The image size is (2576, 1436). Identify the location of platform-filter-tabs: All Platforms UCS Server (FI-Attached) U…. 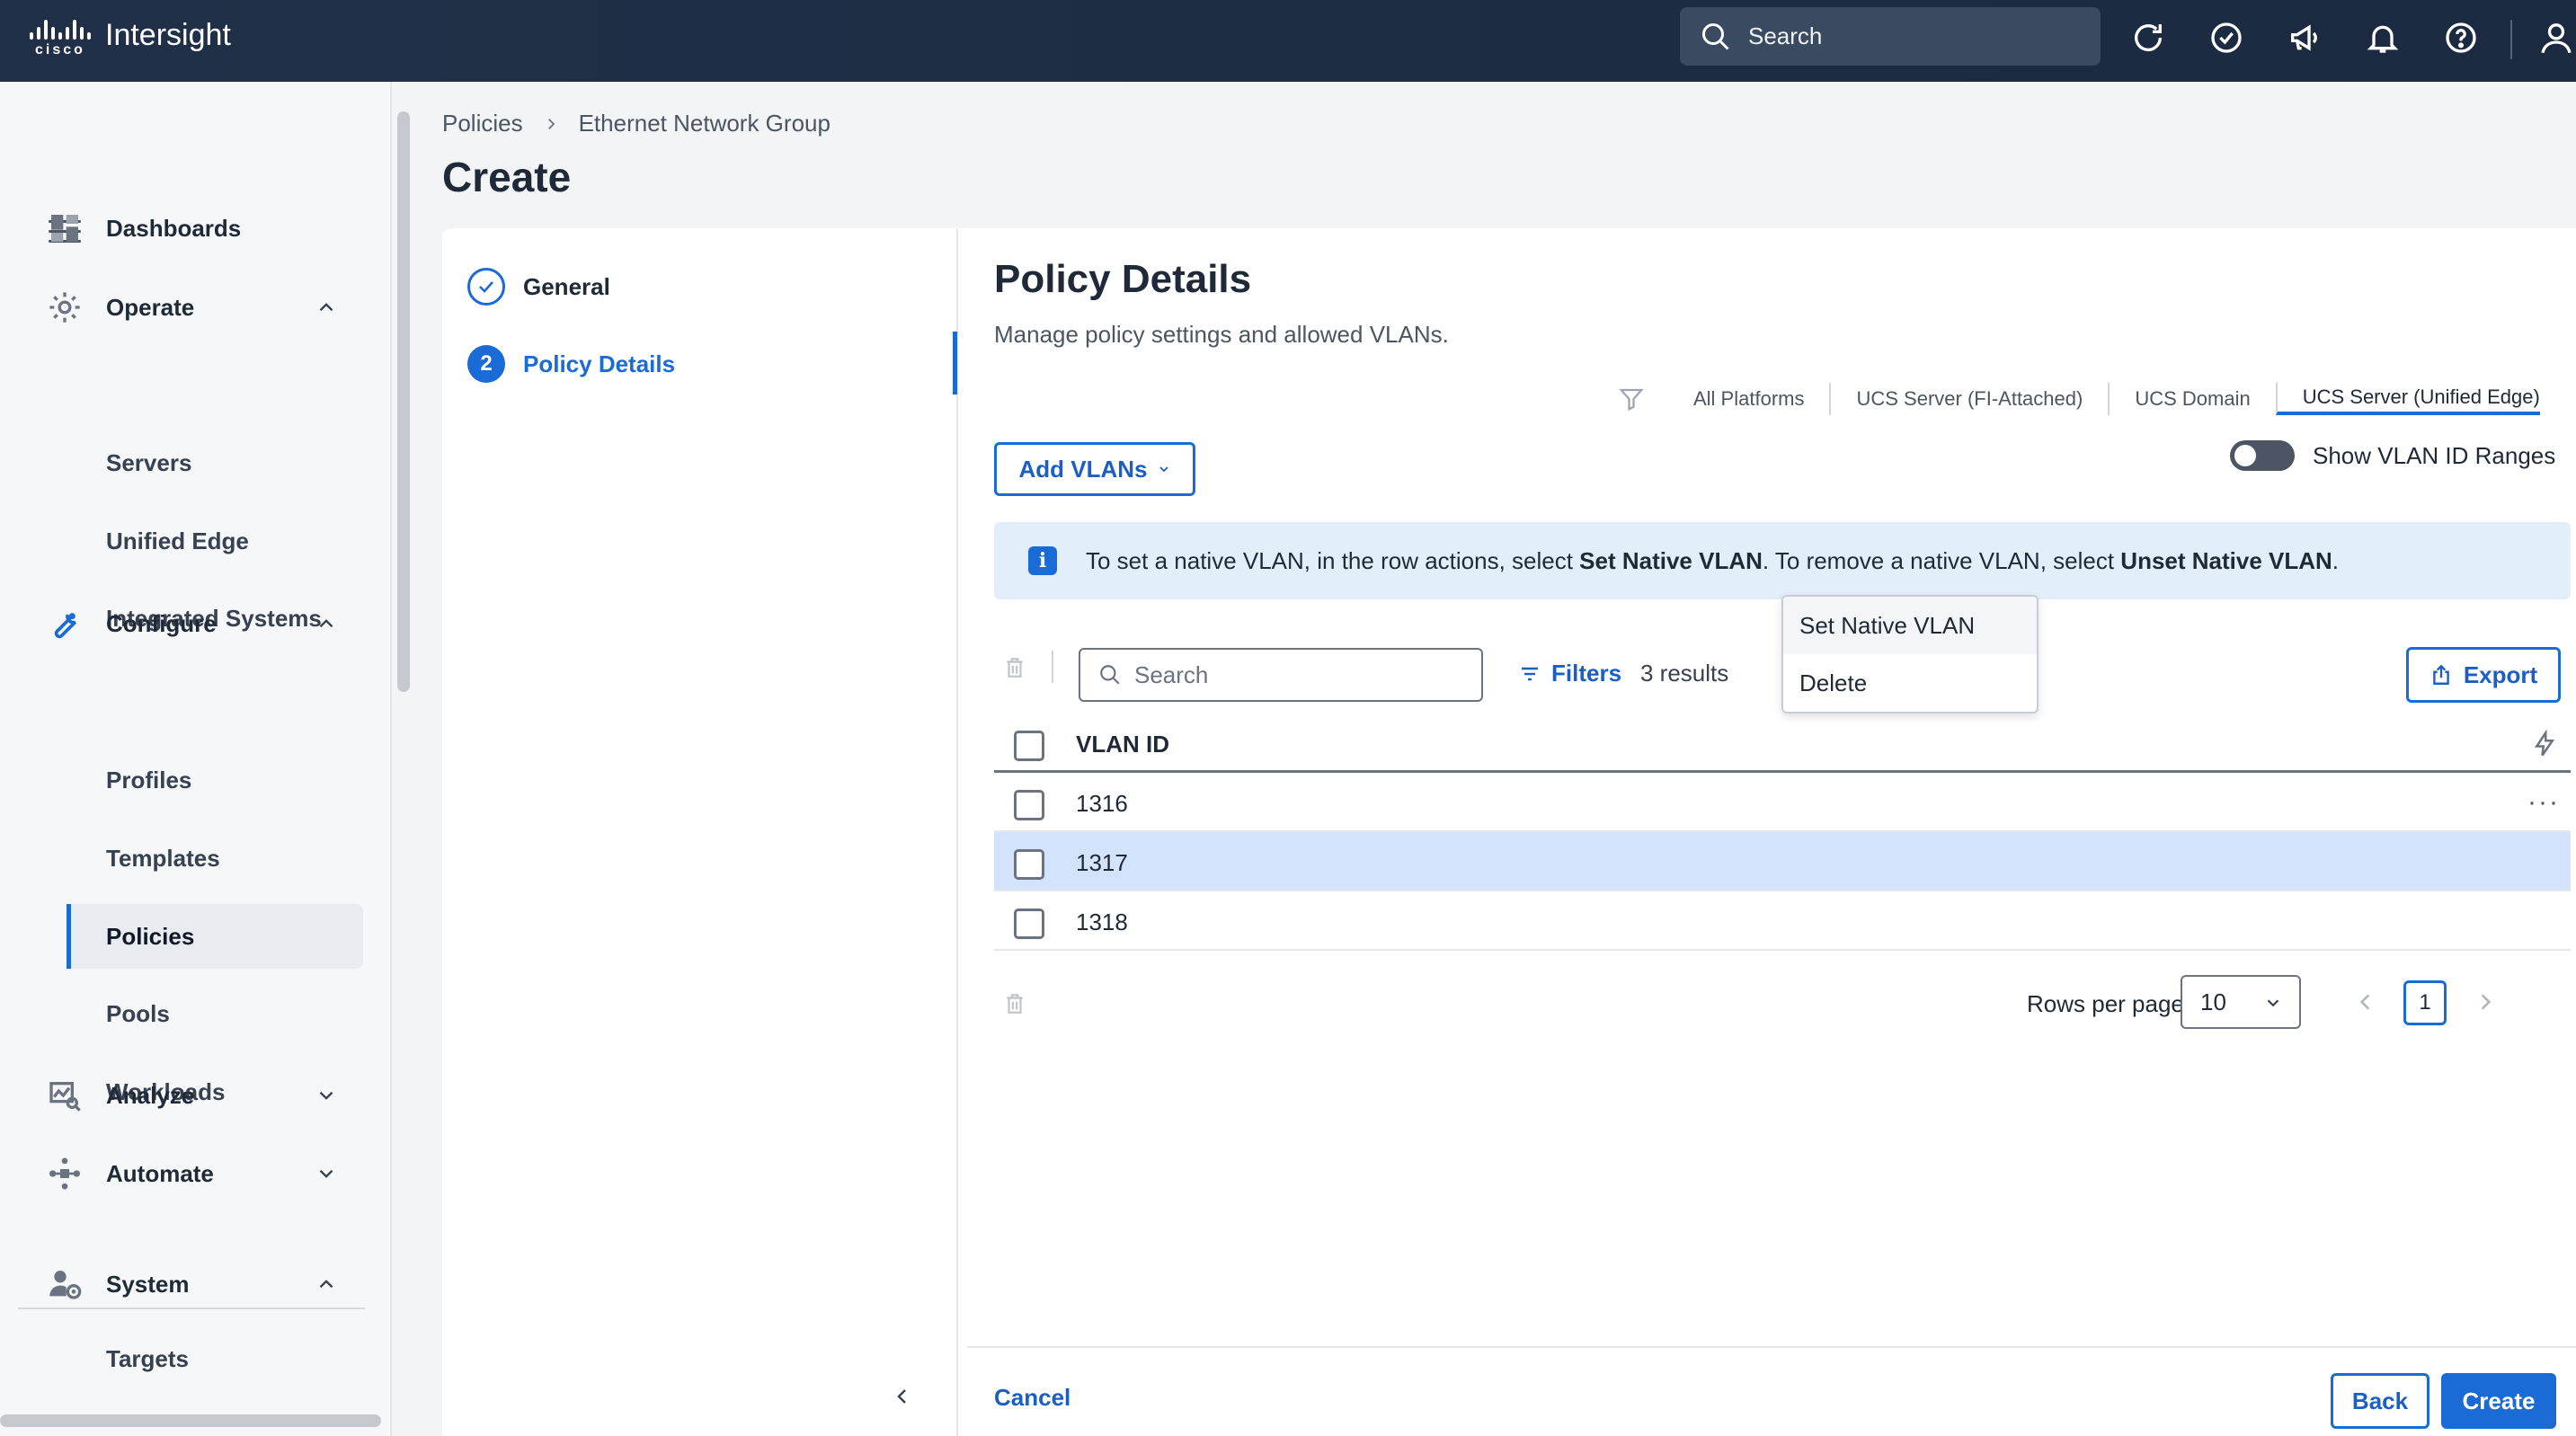
(2079, 399).